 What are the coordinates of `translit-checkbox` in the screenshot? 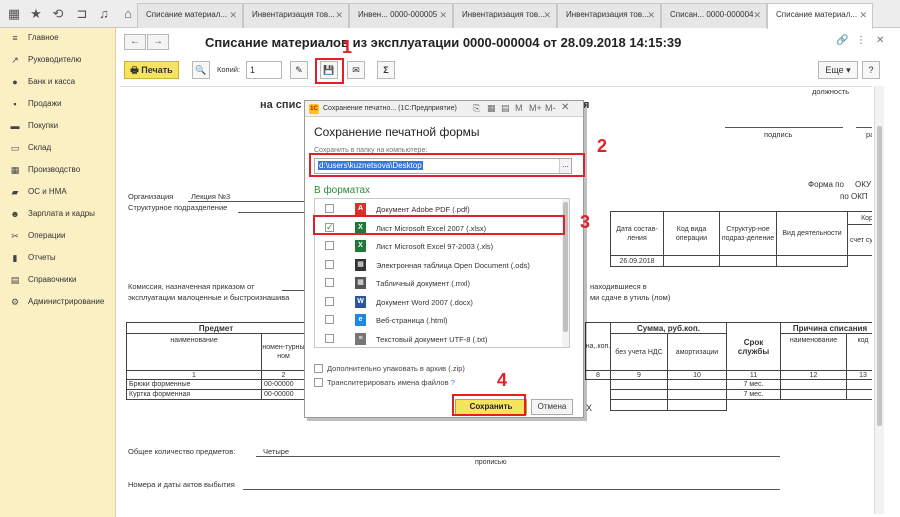 It's located at (318, 382).